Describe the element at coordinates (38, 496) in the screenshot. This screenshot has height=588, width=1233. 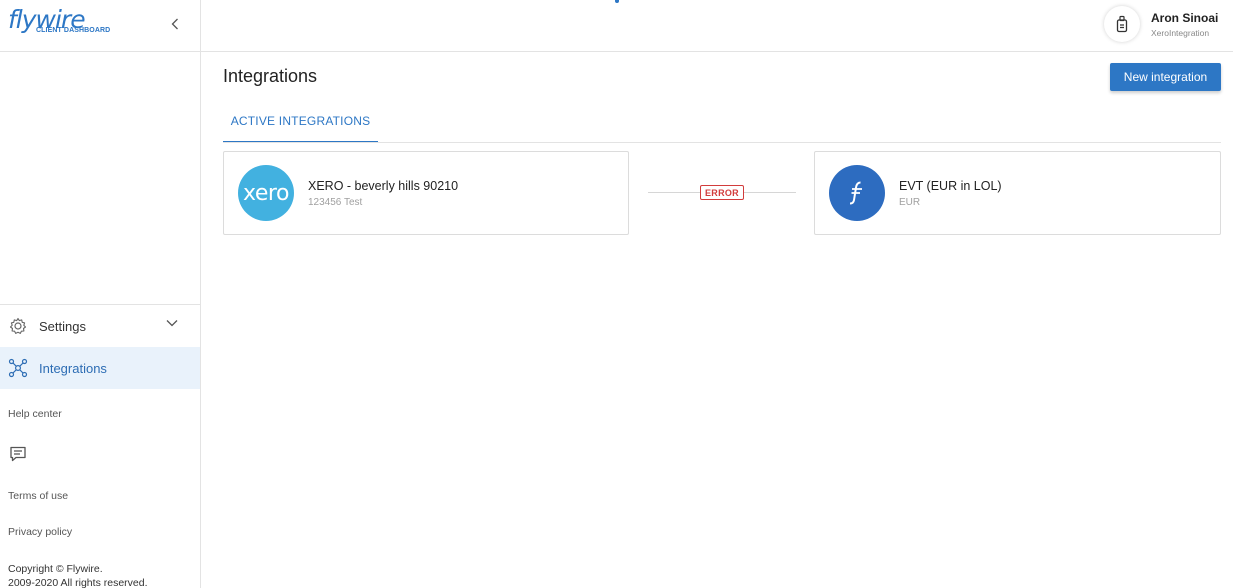
I see `terms-of-use-link: Terms of use` at that location.